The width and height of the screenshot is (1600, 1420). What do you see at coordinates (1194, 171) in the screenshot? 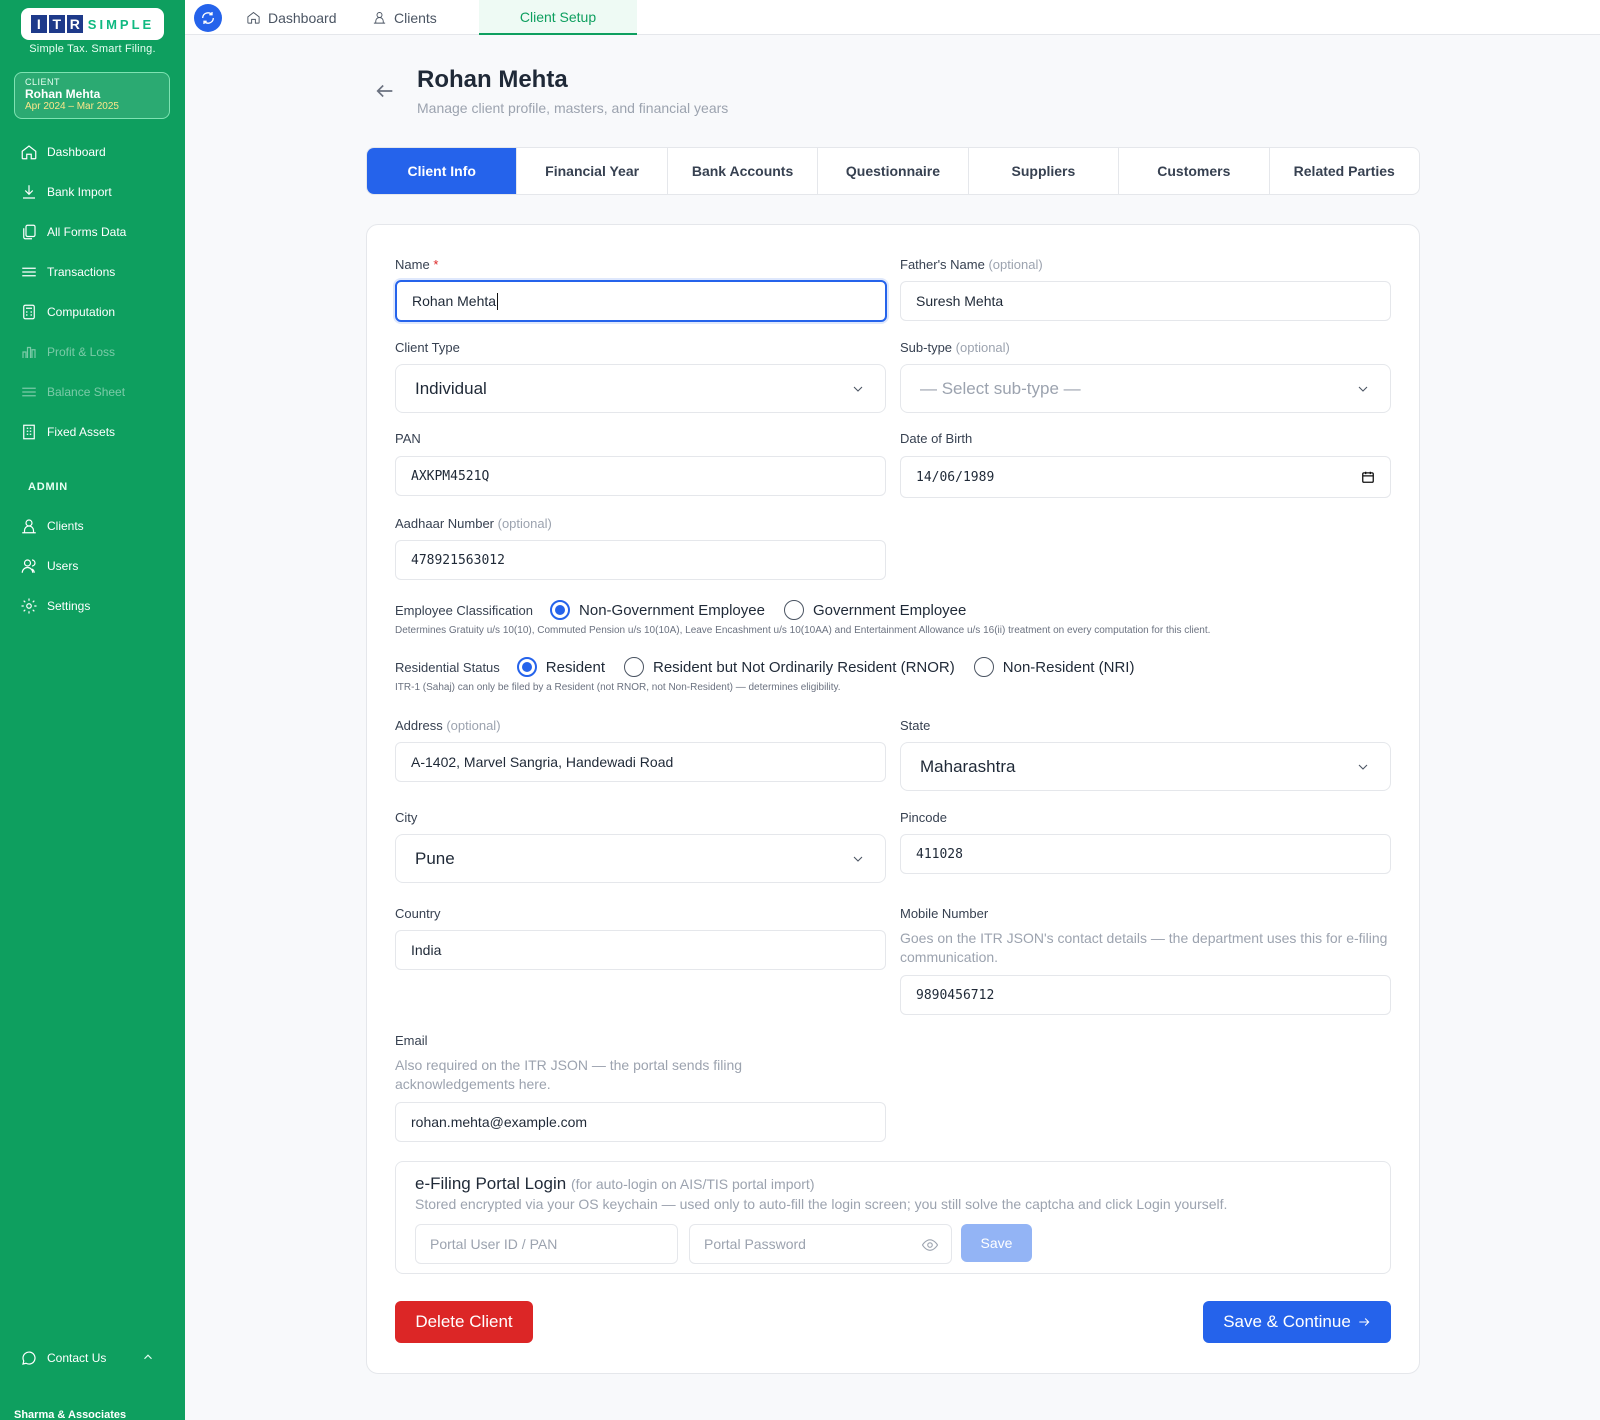
I see `tab-customers: Customers` at bounding box center [1194, 171].